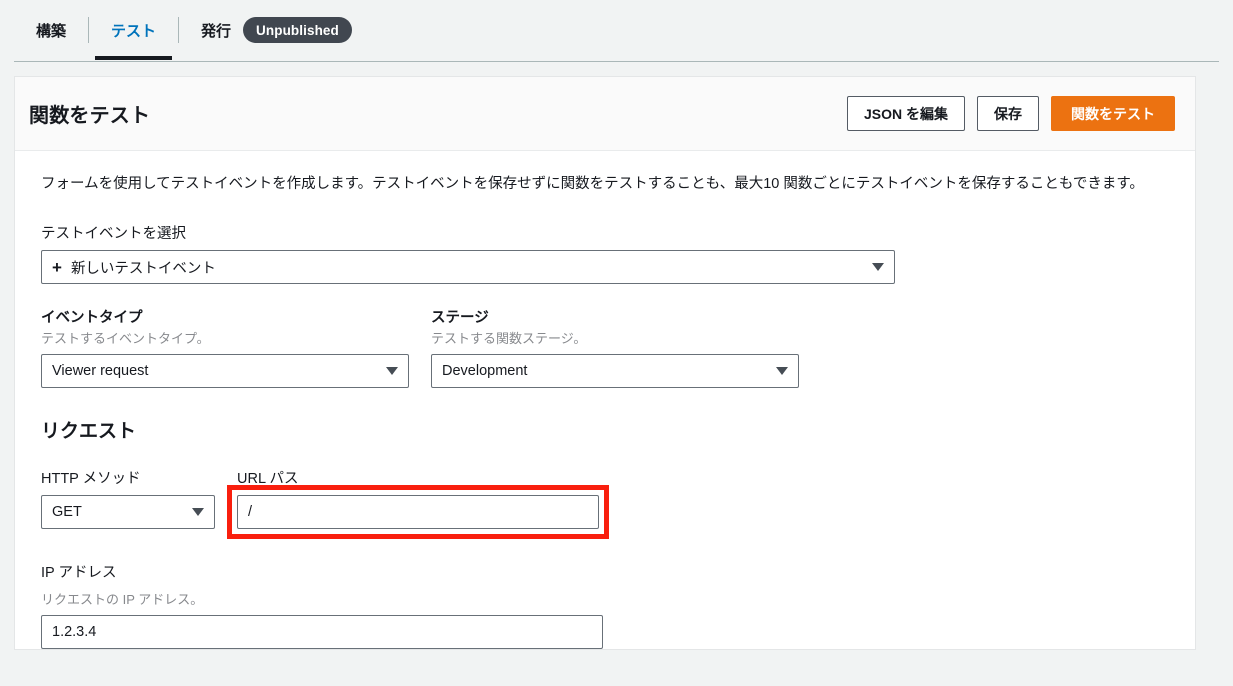 Image resolution: width=1233 pixels, height=686 pixels. I want to click on test-event-value: 新しいテストイベント, so click(143, 268).